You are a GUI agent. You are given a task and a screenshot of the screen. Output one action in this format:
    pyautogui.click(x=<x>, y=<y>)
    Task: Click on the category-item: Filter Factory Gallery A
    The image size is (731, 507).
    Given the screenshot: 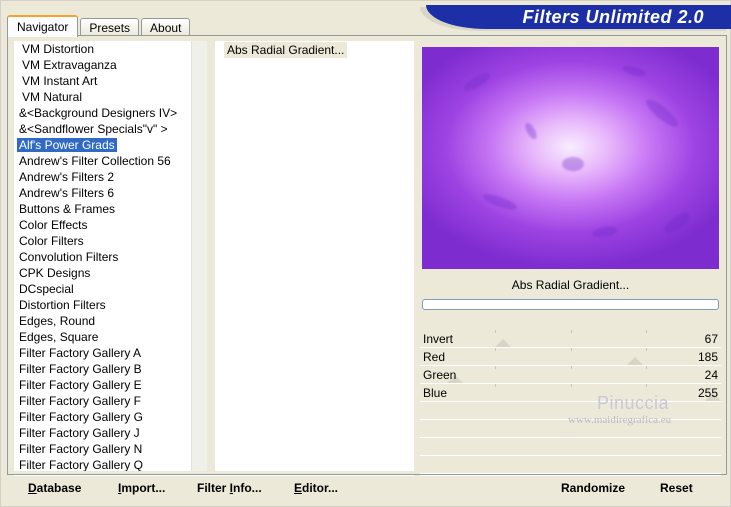 What is the action you would take?
    pyautogui.click(x=102, y=353)
    